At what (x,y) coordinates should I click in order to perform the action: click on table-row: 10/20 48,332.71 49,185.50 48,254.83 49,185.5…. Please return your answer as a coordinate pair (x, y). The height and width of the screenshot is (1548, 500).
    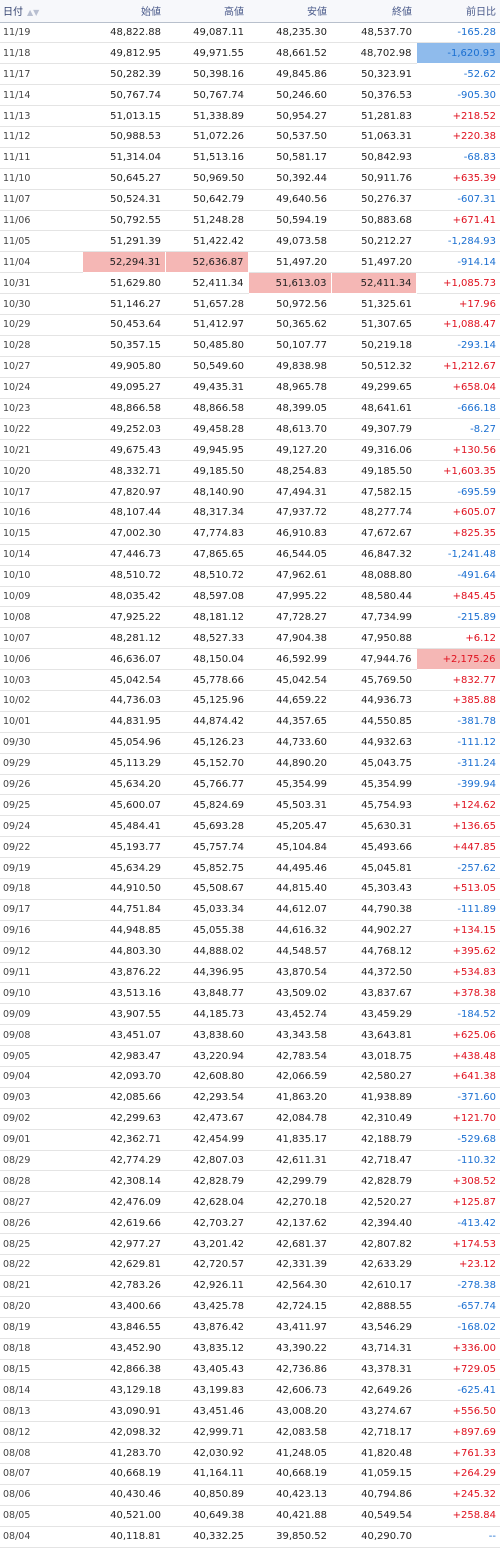
    Looking at the image, I should click on (250, 471).